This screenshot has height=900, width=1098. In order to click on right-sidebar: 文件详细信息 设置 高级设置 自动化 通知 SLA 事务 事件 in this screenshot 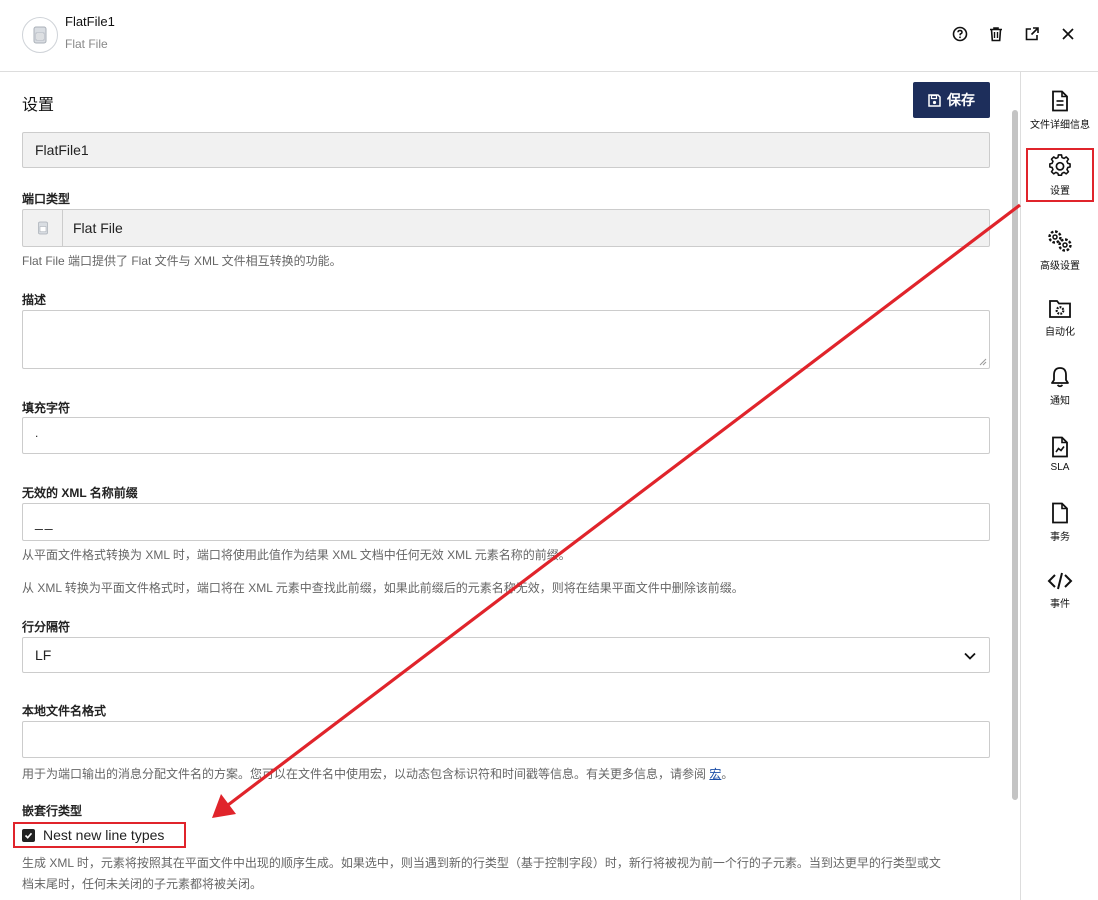, I will do `click(1059, 486)`.